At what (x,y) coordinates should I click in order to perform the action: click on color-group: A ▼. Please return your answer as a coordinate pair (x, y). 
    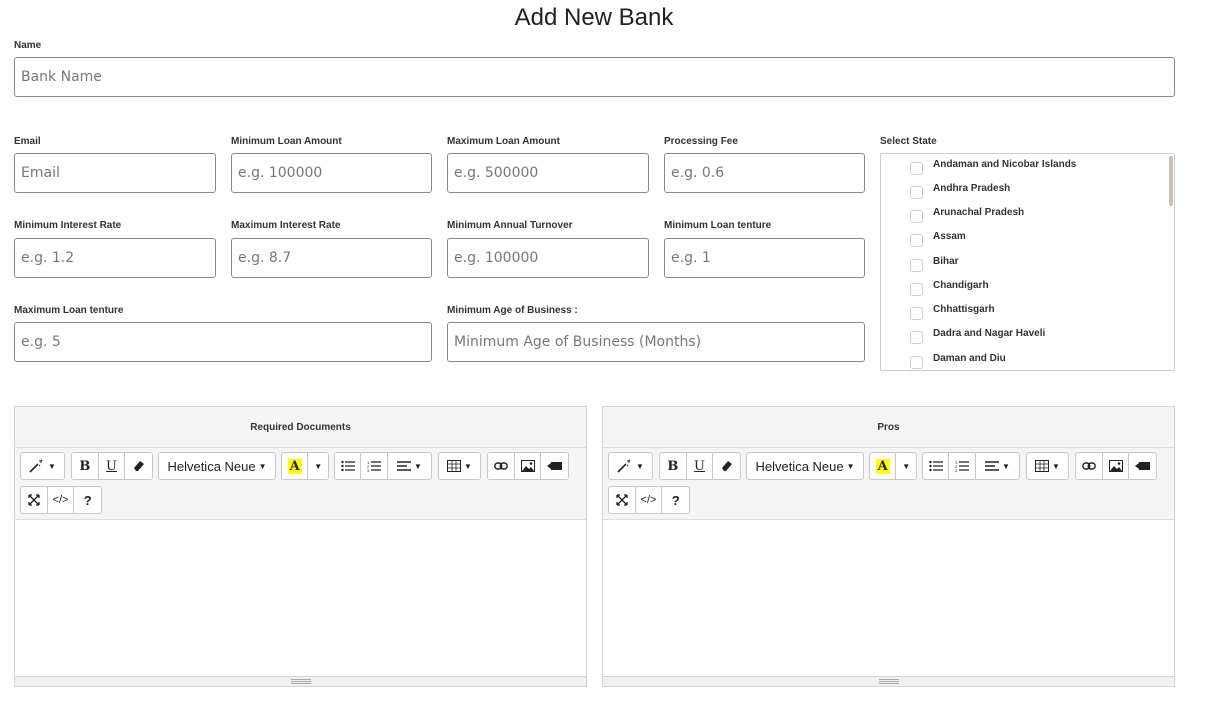
    Looking at the image, I should click on (893, 466).